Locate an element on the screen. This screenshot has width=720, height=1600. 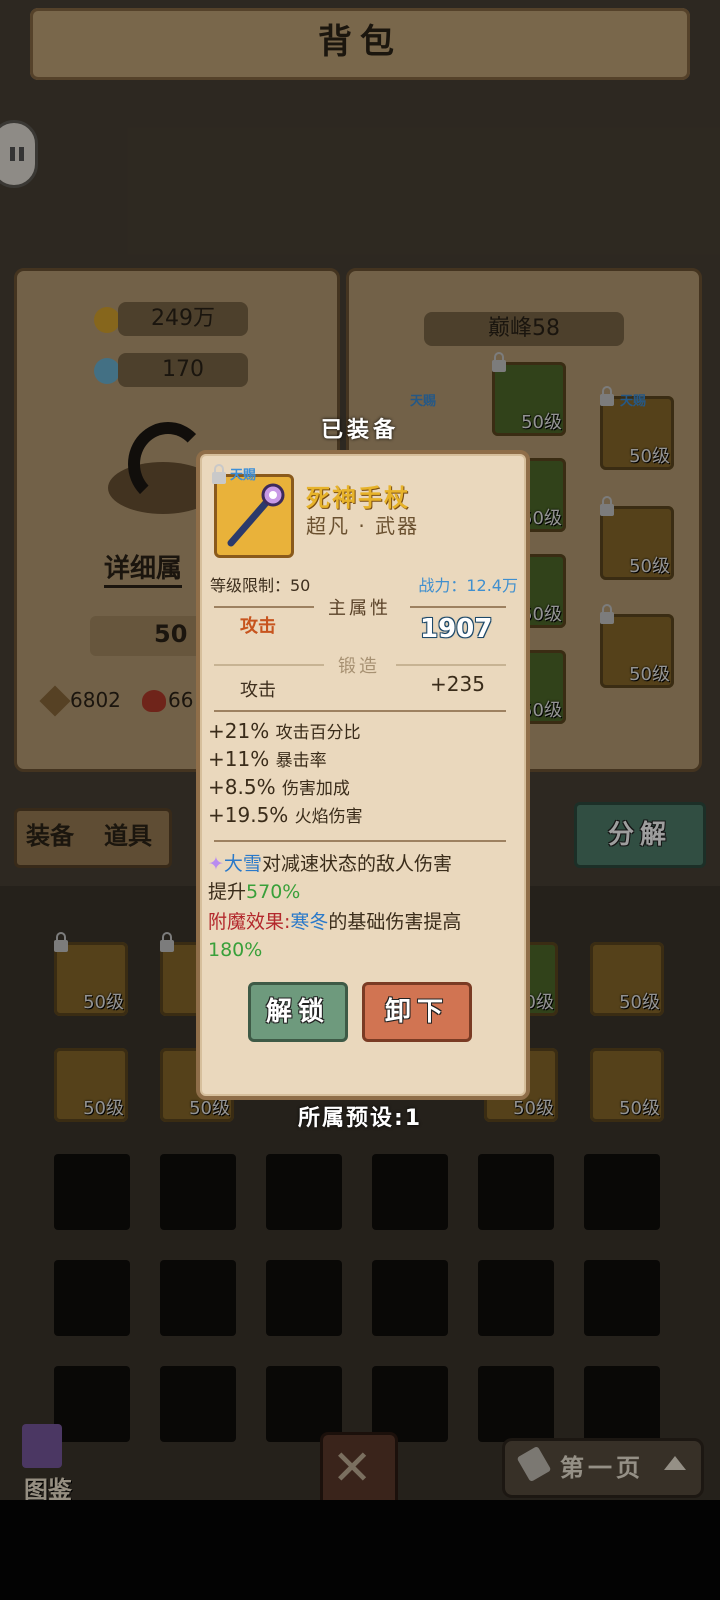
equipped-label: 已装备 is located at coordinates (359, 430).